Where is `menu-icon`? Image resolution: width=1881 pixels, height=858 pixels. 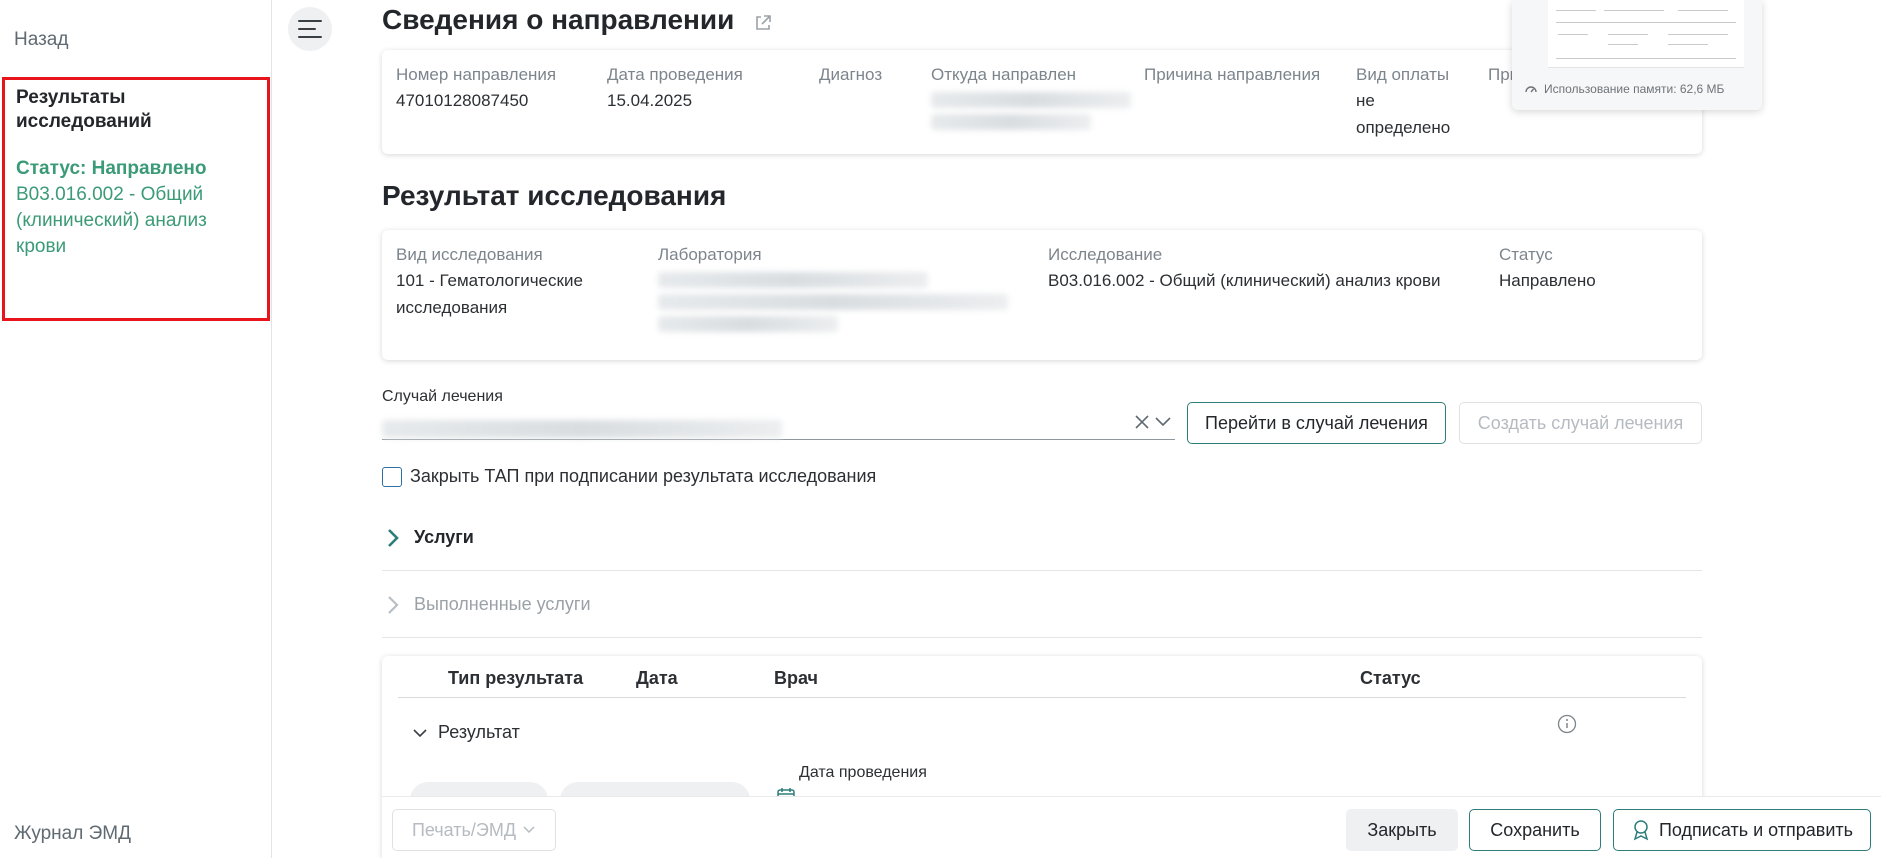 menu-icon is located at coordinates (310, 21).